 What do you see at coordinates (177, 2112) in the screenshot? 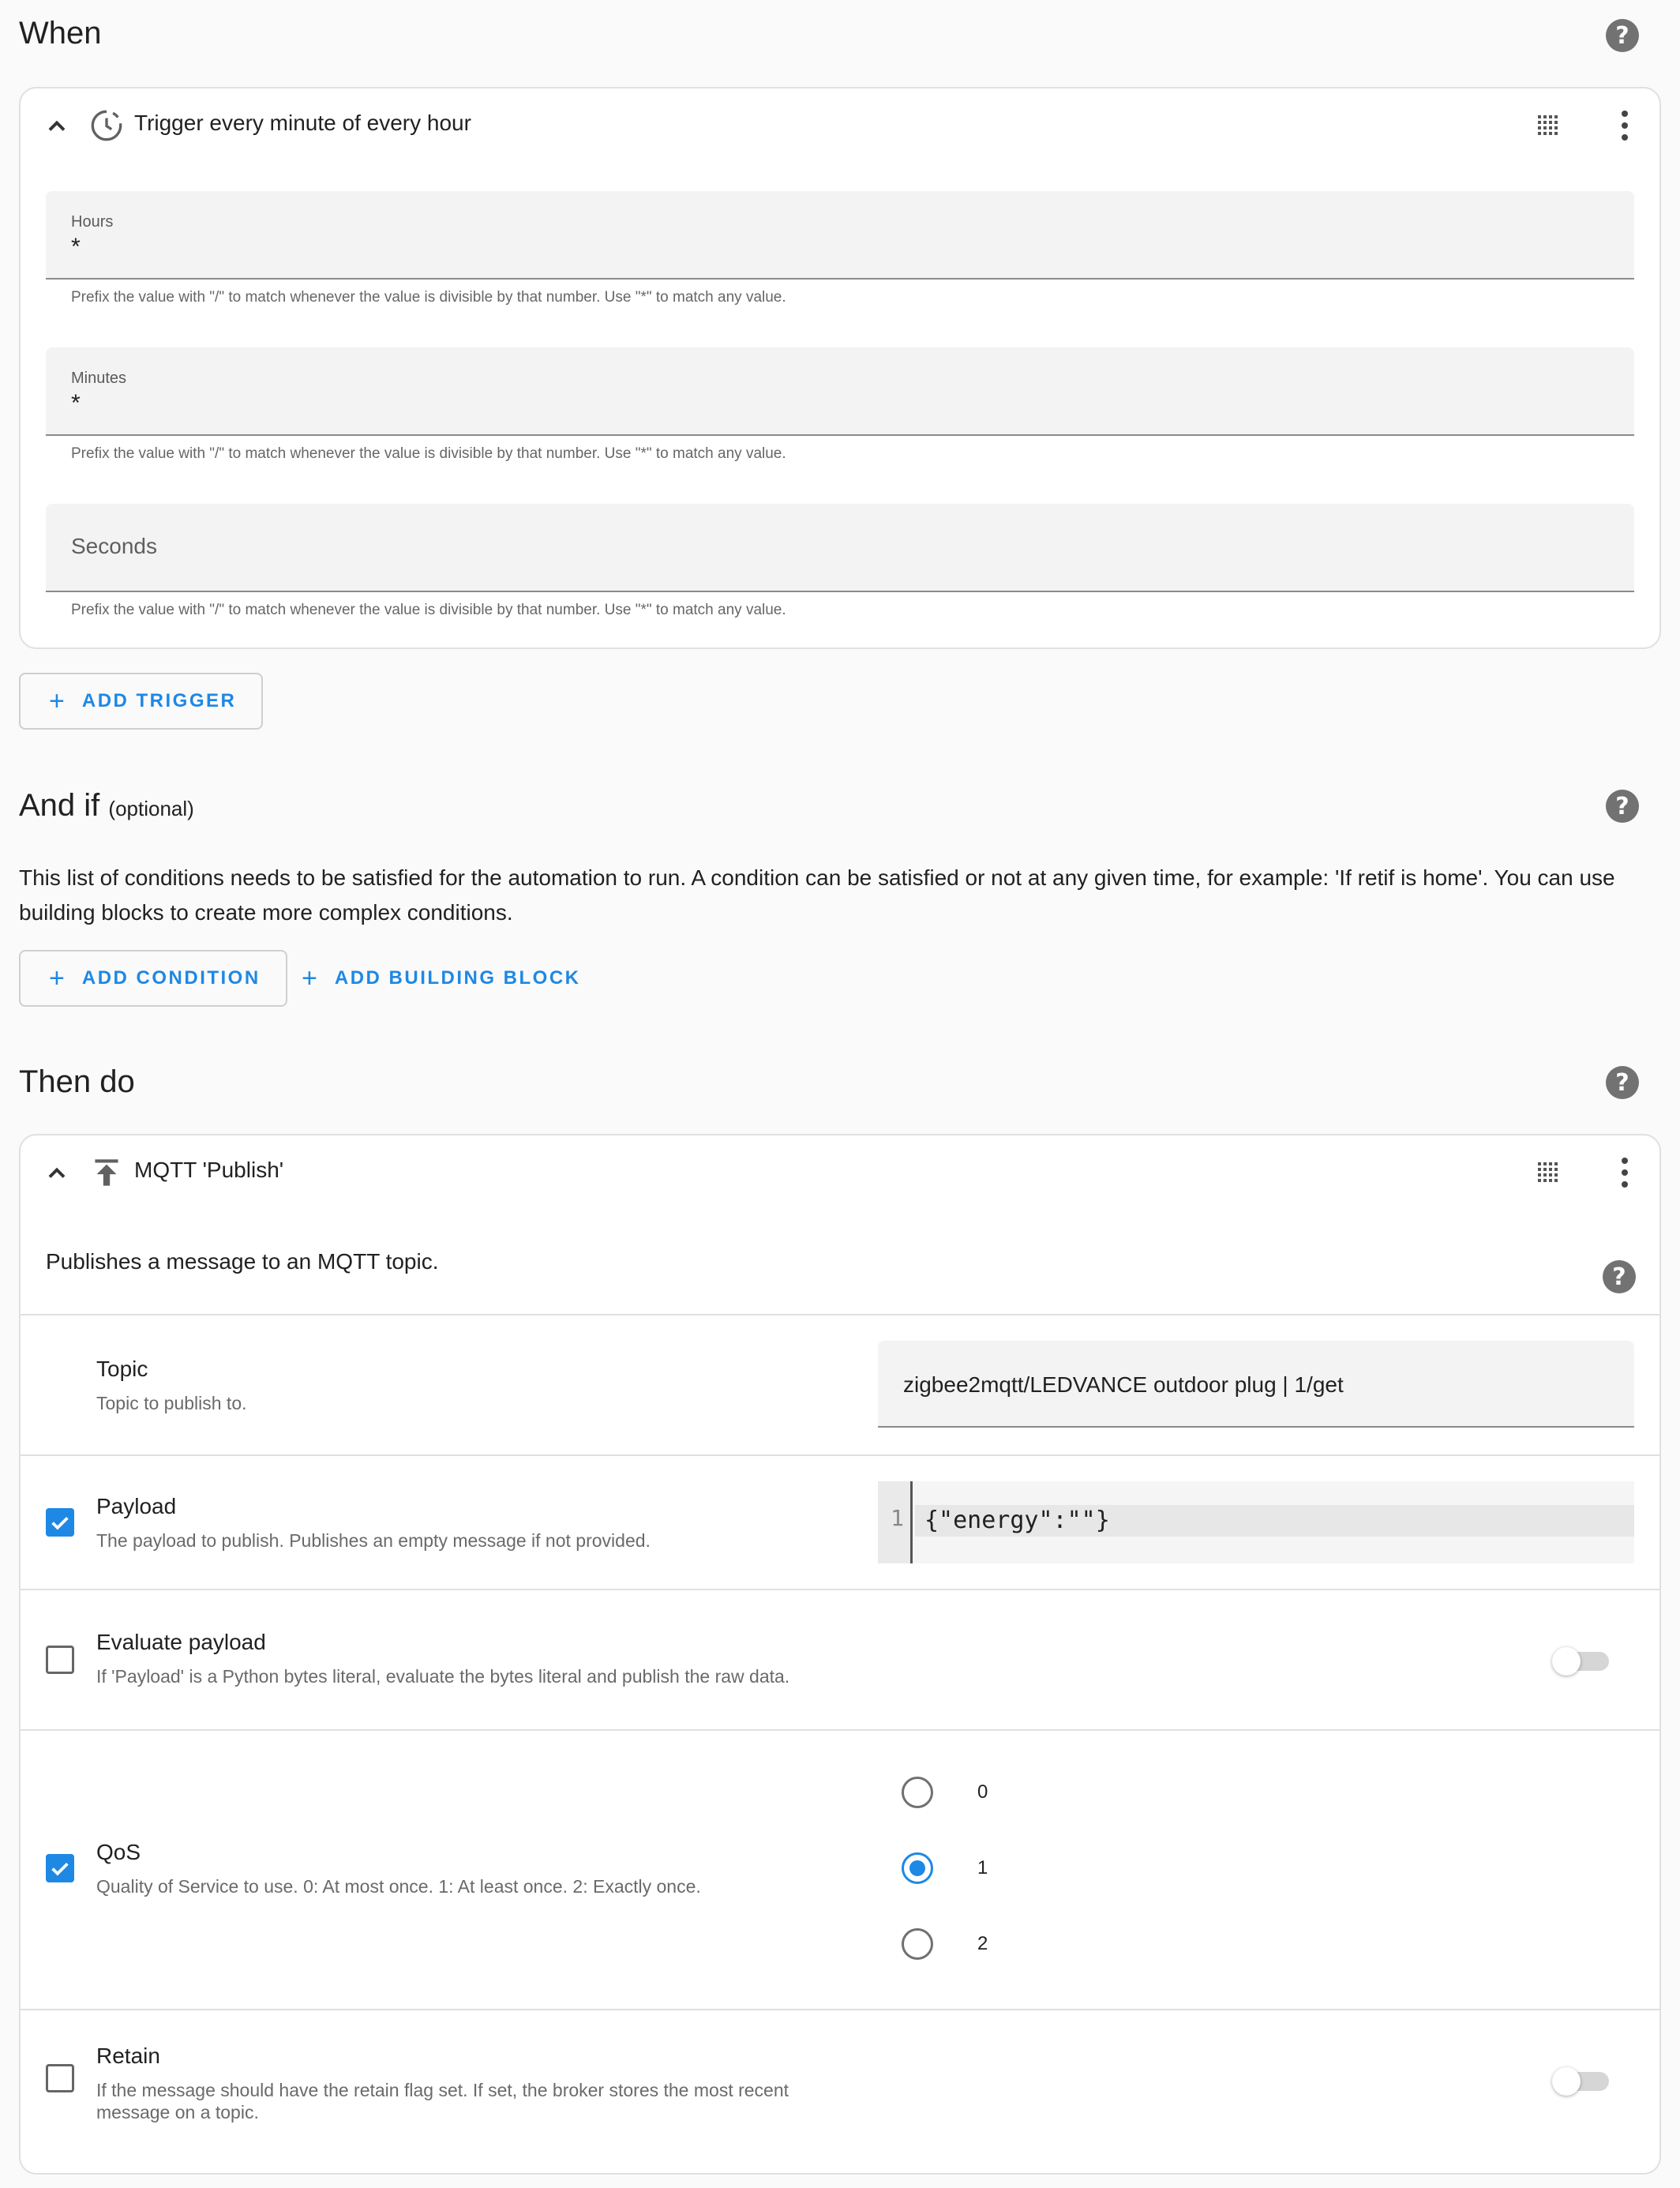
I see `retain-desc-line2: message on a topic.` at bounding box center [177, 2112].